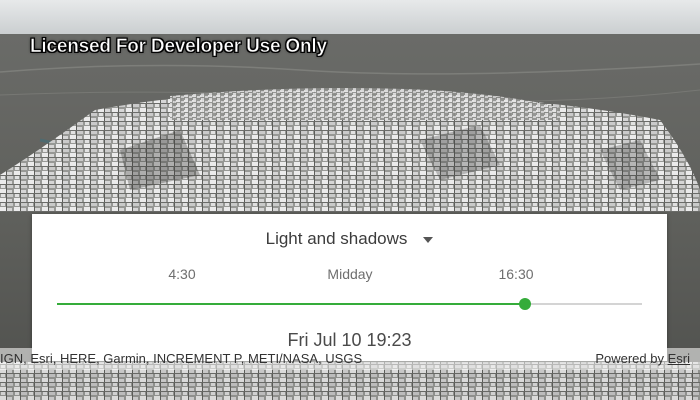 The image size is (700, 400). I want to click on caret-down-icon, so click(428, 239).